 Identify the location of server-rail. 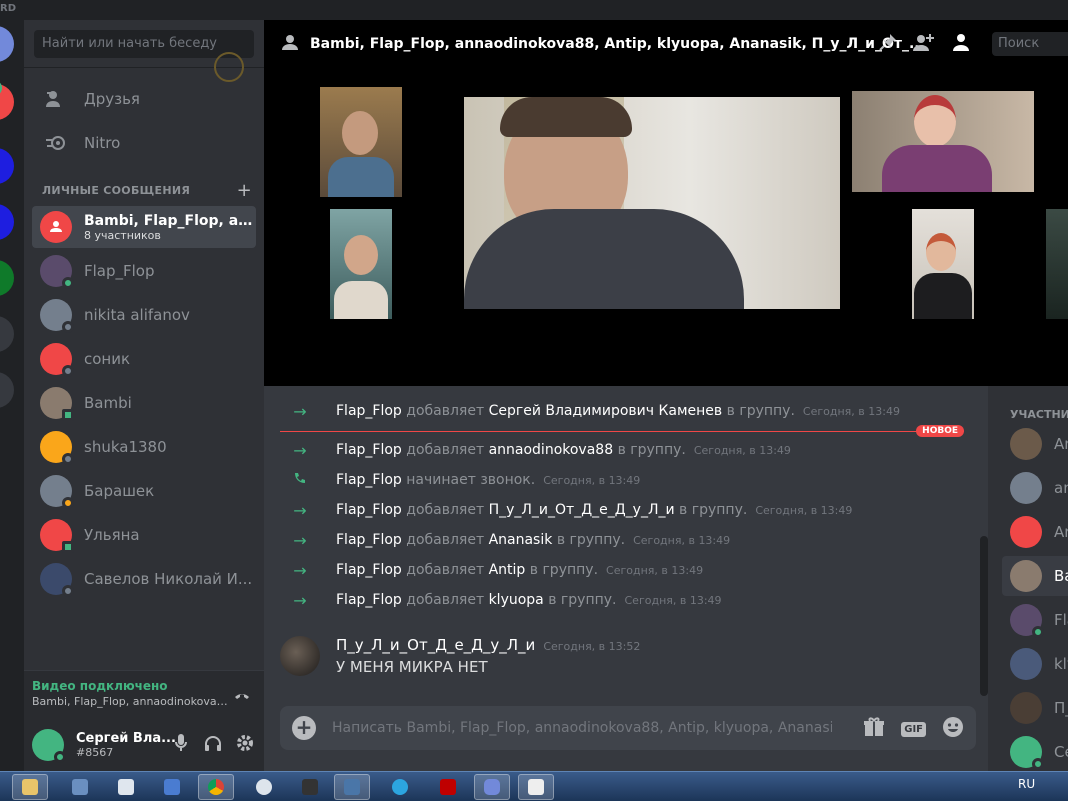
(12, 395).